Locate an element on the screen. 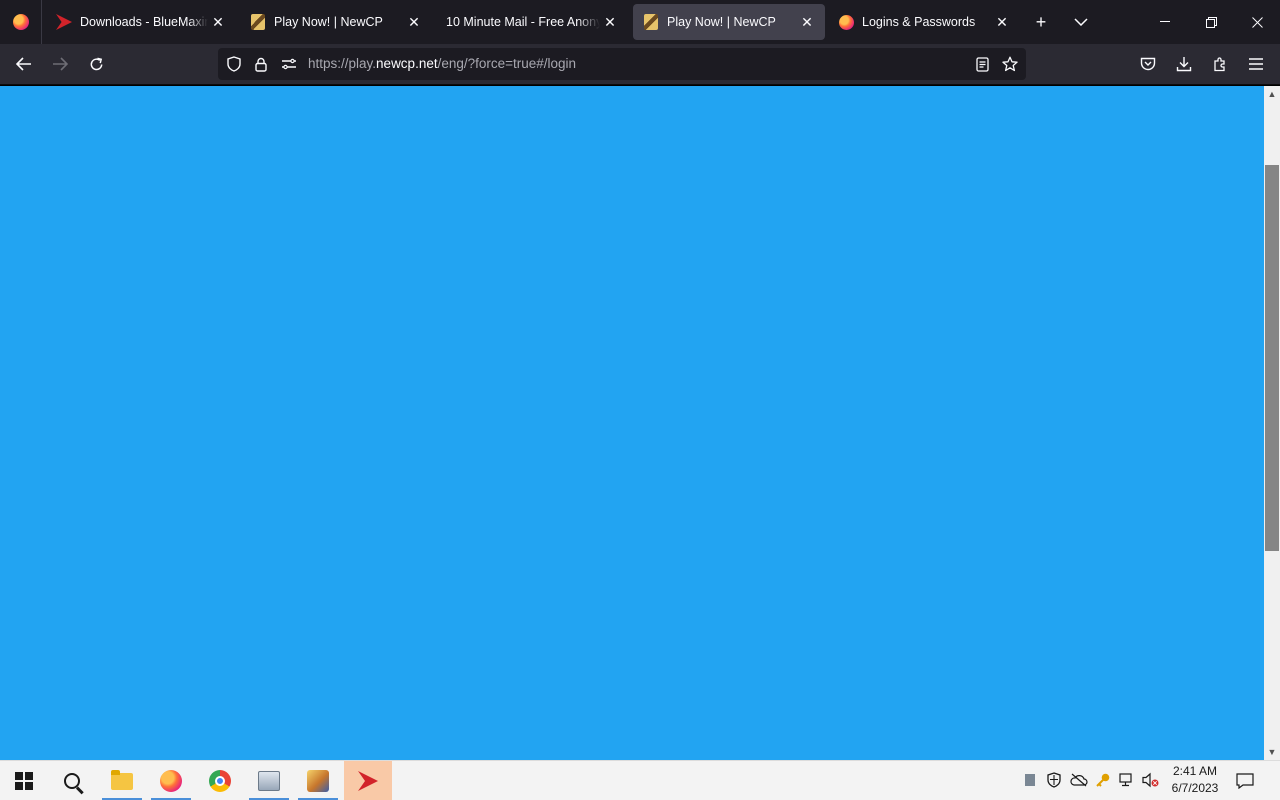 The width and height of the screenshot is (1280, 800). file-explorer-icon is located at coordinates (122, 779).